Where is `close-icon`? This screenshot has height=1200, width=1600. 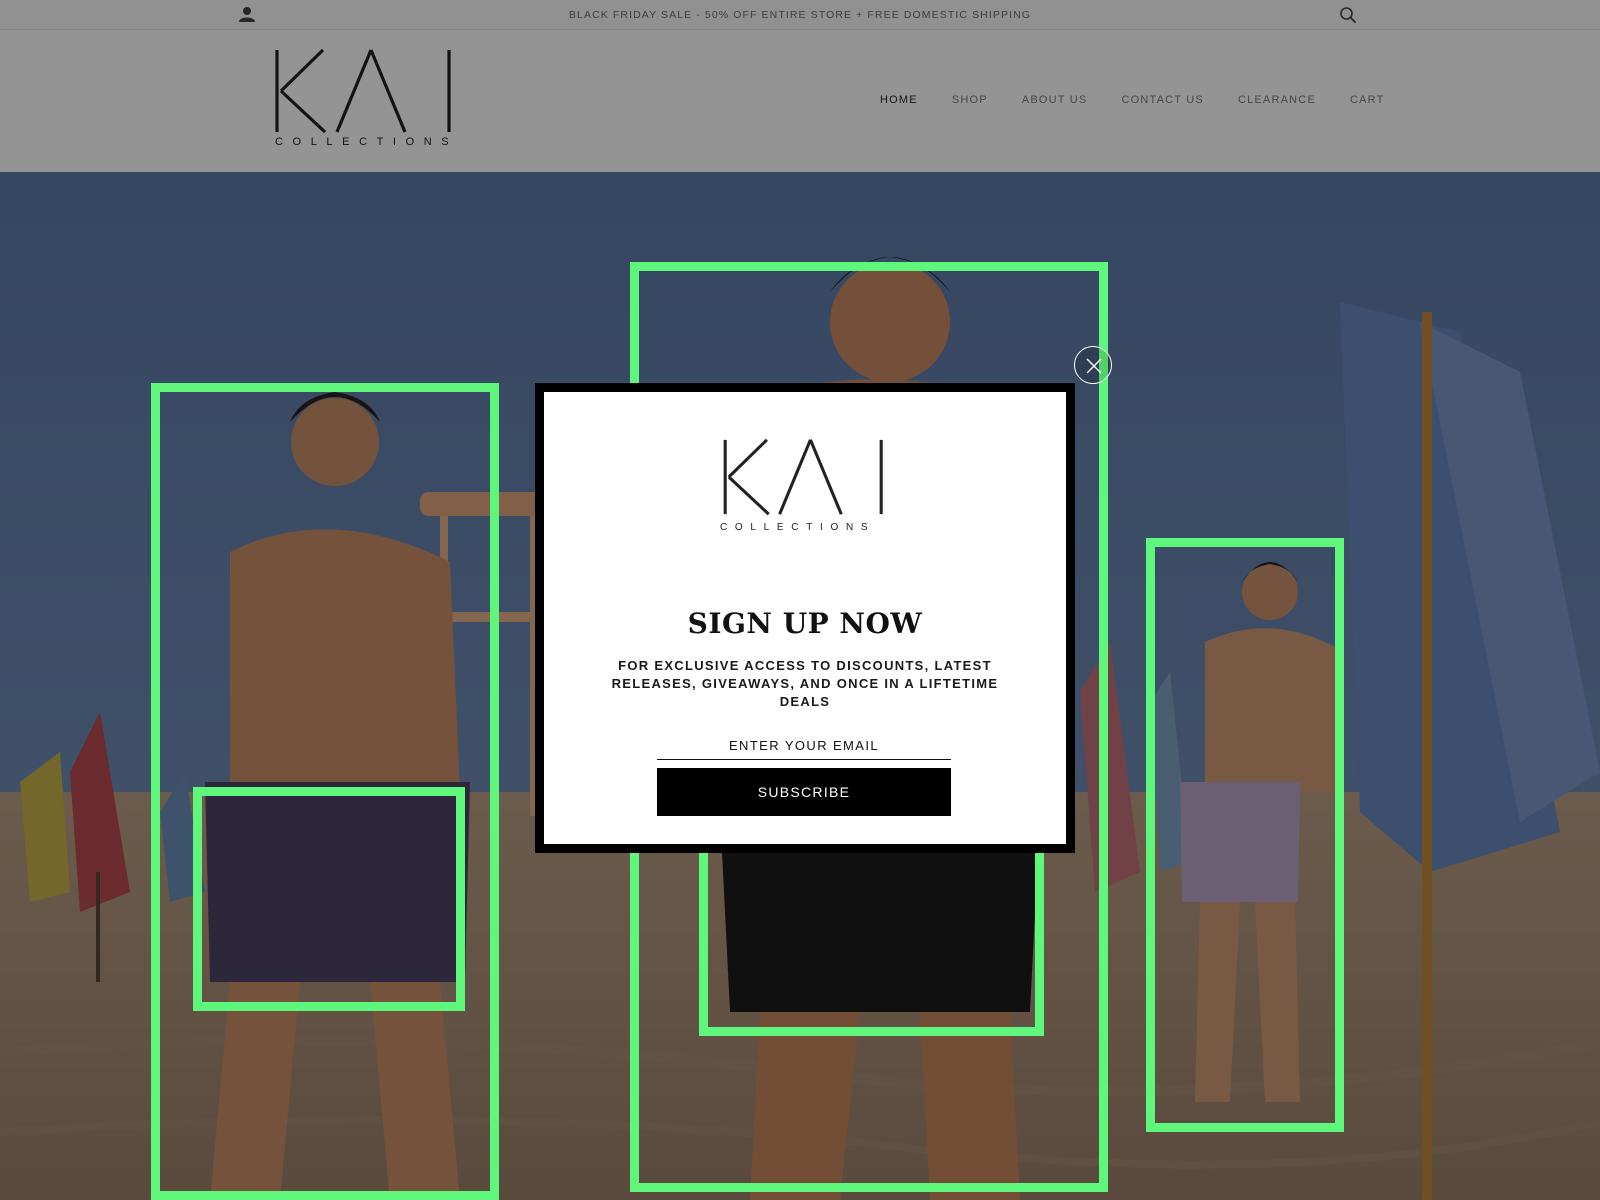
close-icon is located at coordinates (1094, 366).